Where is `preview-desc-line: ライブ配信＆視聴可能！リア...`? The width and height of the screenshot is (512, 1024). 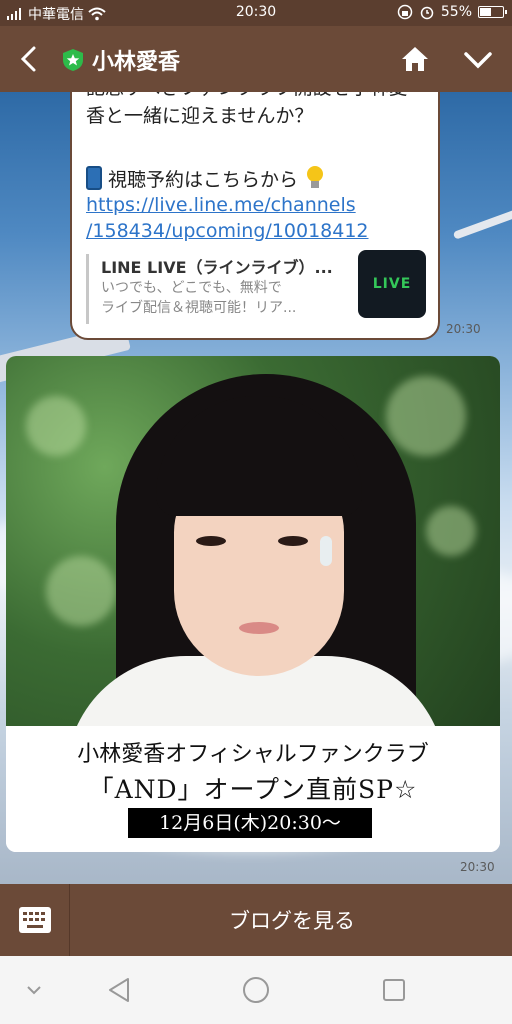
preview-desc-line: ライブ配信＆視聴可能！リア... is located at coordinates (199, 308).